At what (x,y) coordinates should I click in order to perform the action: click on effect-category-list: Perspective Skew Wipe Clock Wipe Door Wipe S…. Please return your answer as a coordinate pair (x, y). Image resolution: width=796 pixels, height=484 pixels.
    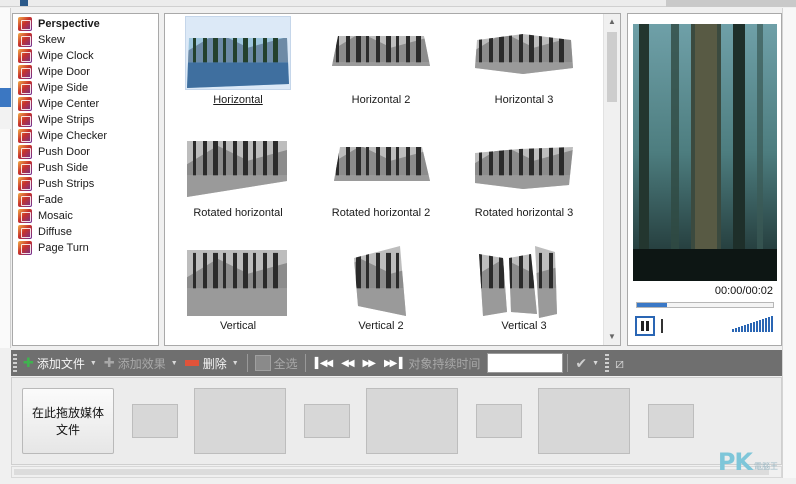
    Looking at the image, I should click on (85, 179).